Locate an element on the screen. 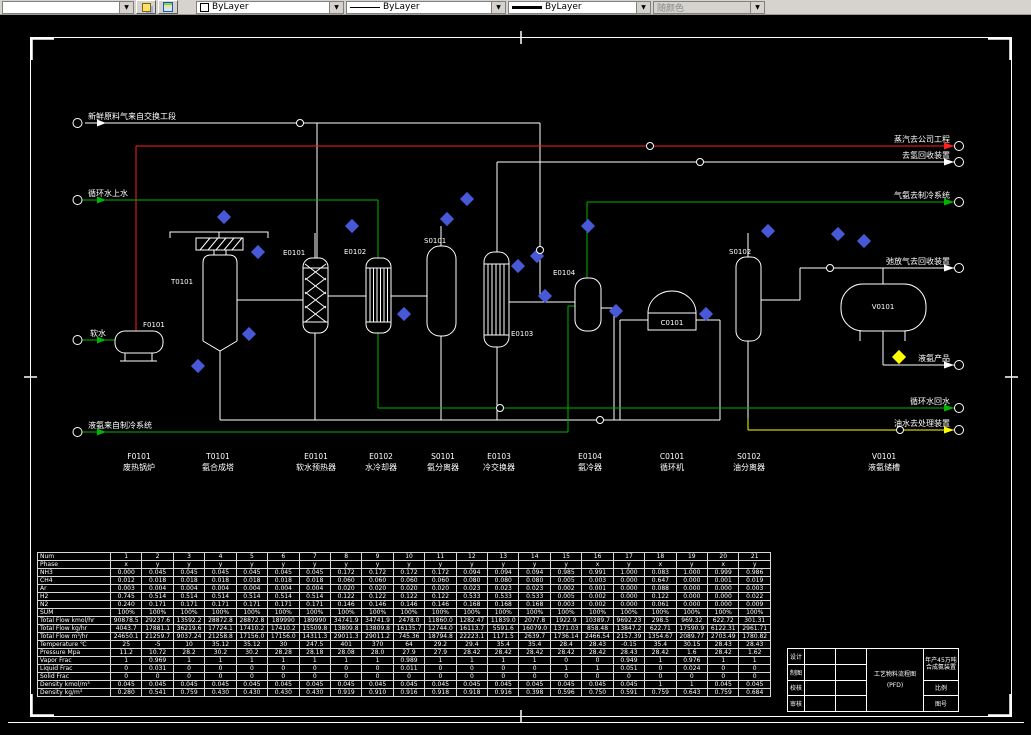 The height and width of the screenshot is (735, 1031). table-cell: 15509.8 is located at coordinates (314, 628).